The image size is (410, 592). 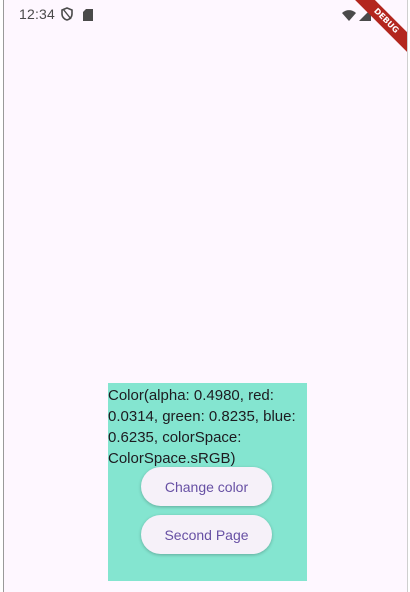 I want to click on sd-card-icon, so click(x=88, y=17).